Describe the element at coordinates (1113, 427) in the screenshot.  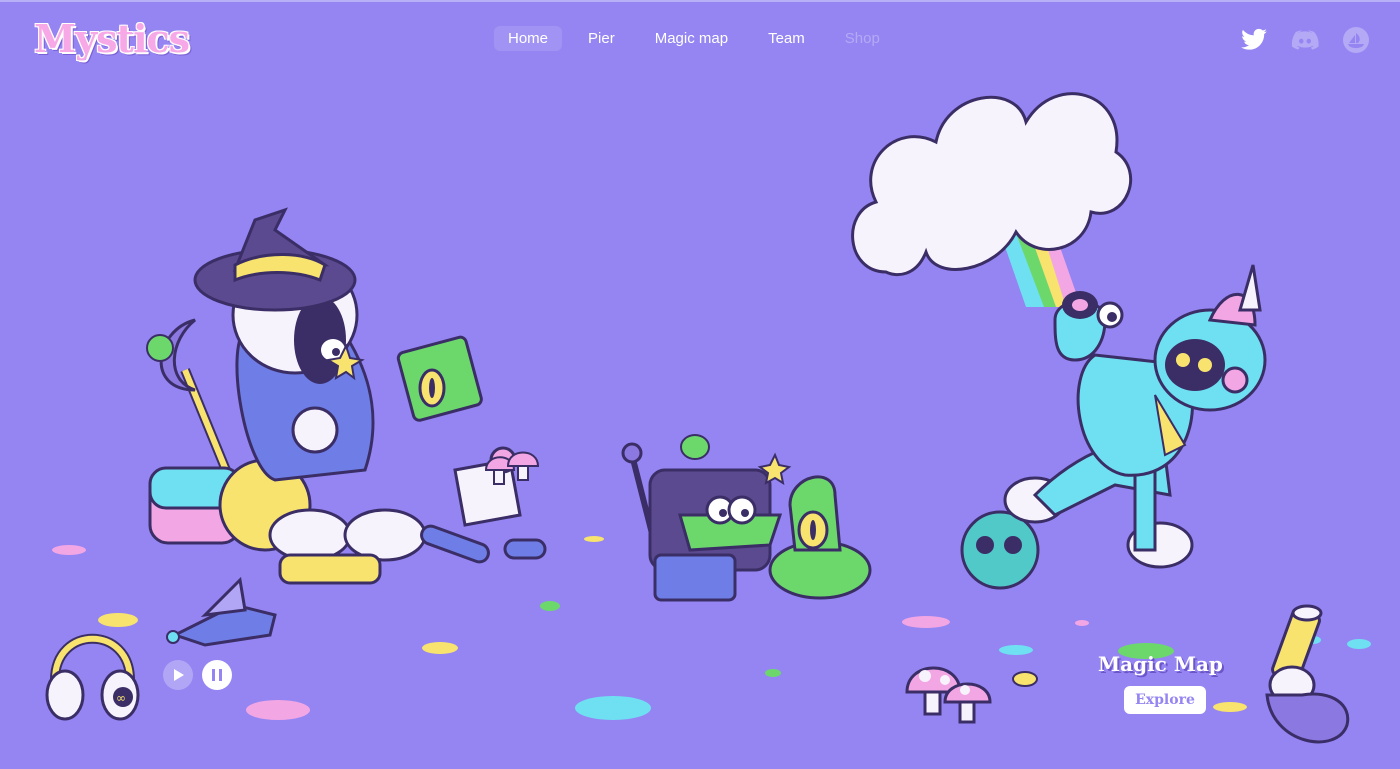
I see `unicorn-character-illustration` at that location.